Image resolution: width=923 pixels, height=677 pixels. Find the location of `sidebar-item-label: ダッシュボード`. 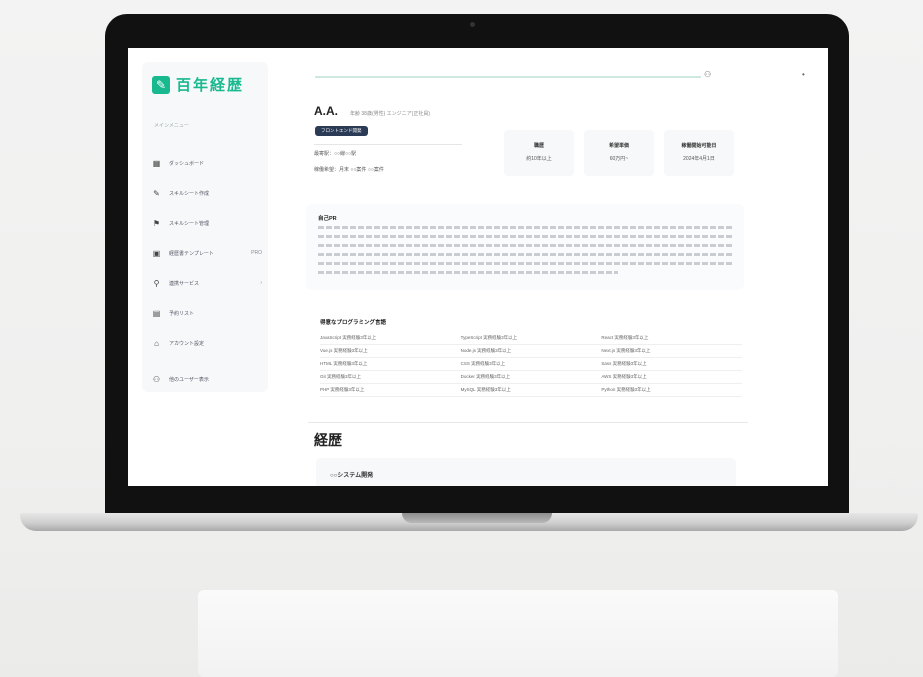

sidebar-item-label: ダッシュボード is located at coordinates (187, 163).